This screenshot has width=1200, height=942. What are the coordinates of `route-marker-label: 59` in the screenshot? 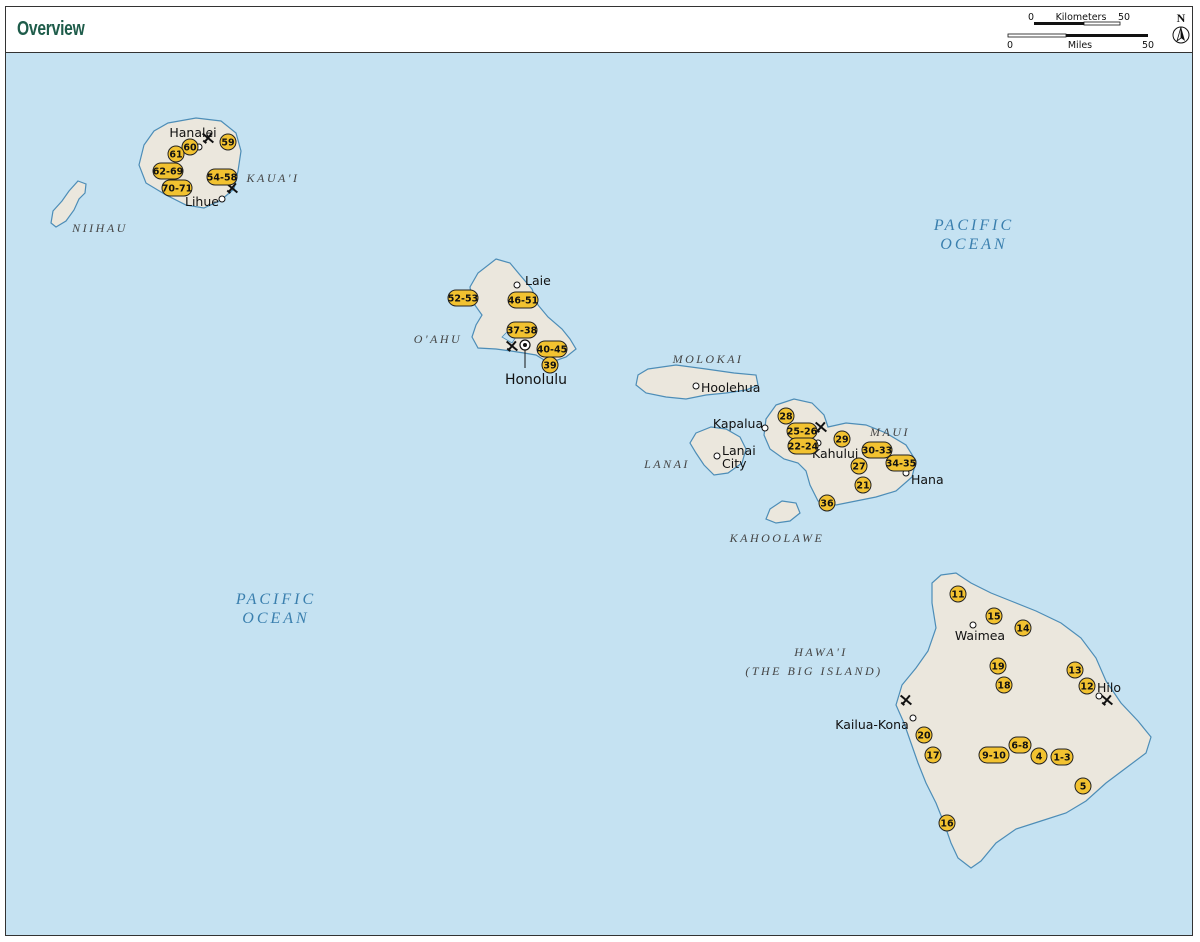 It's located at (227, 143).